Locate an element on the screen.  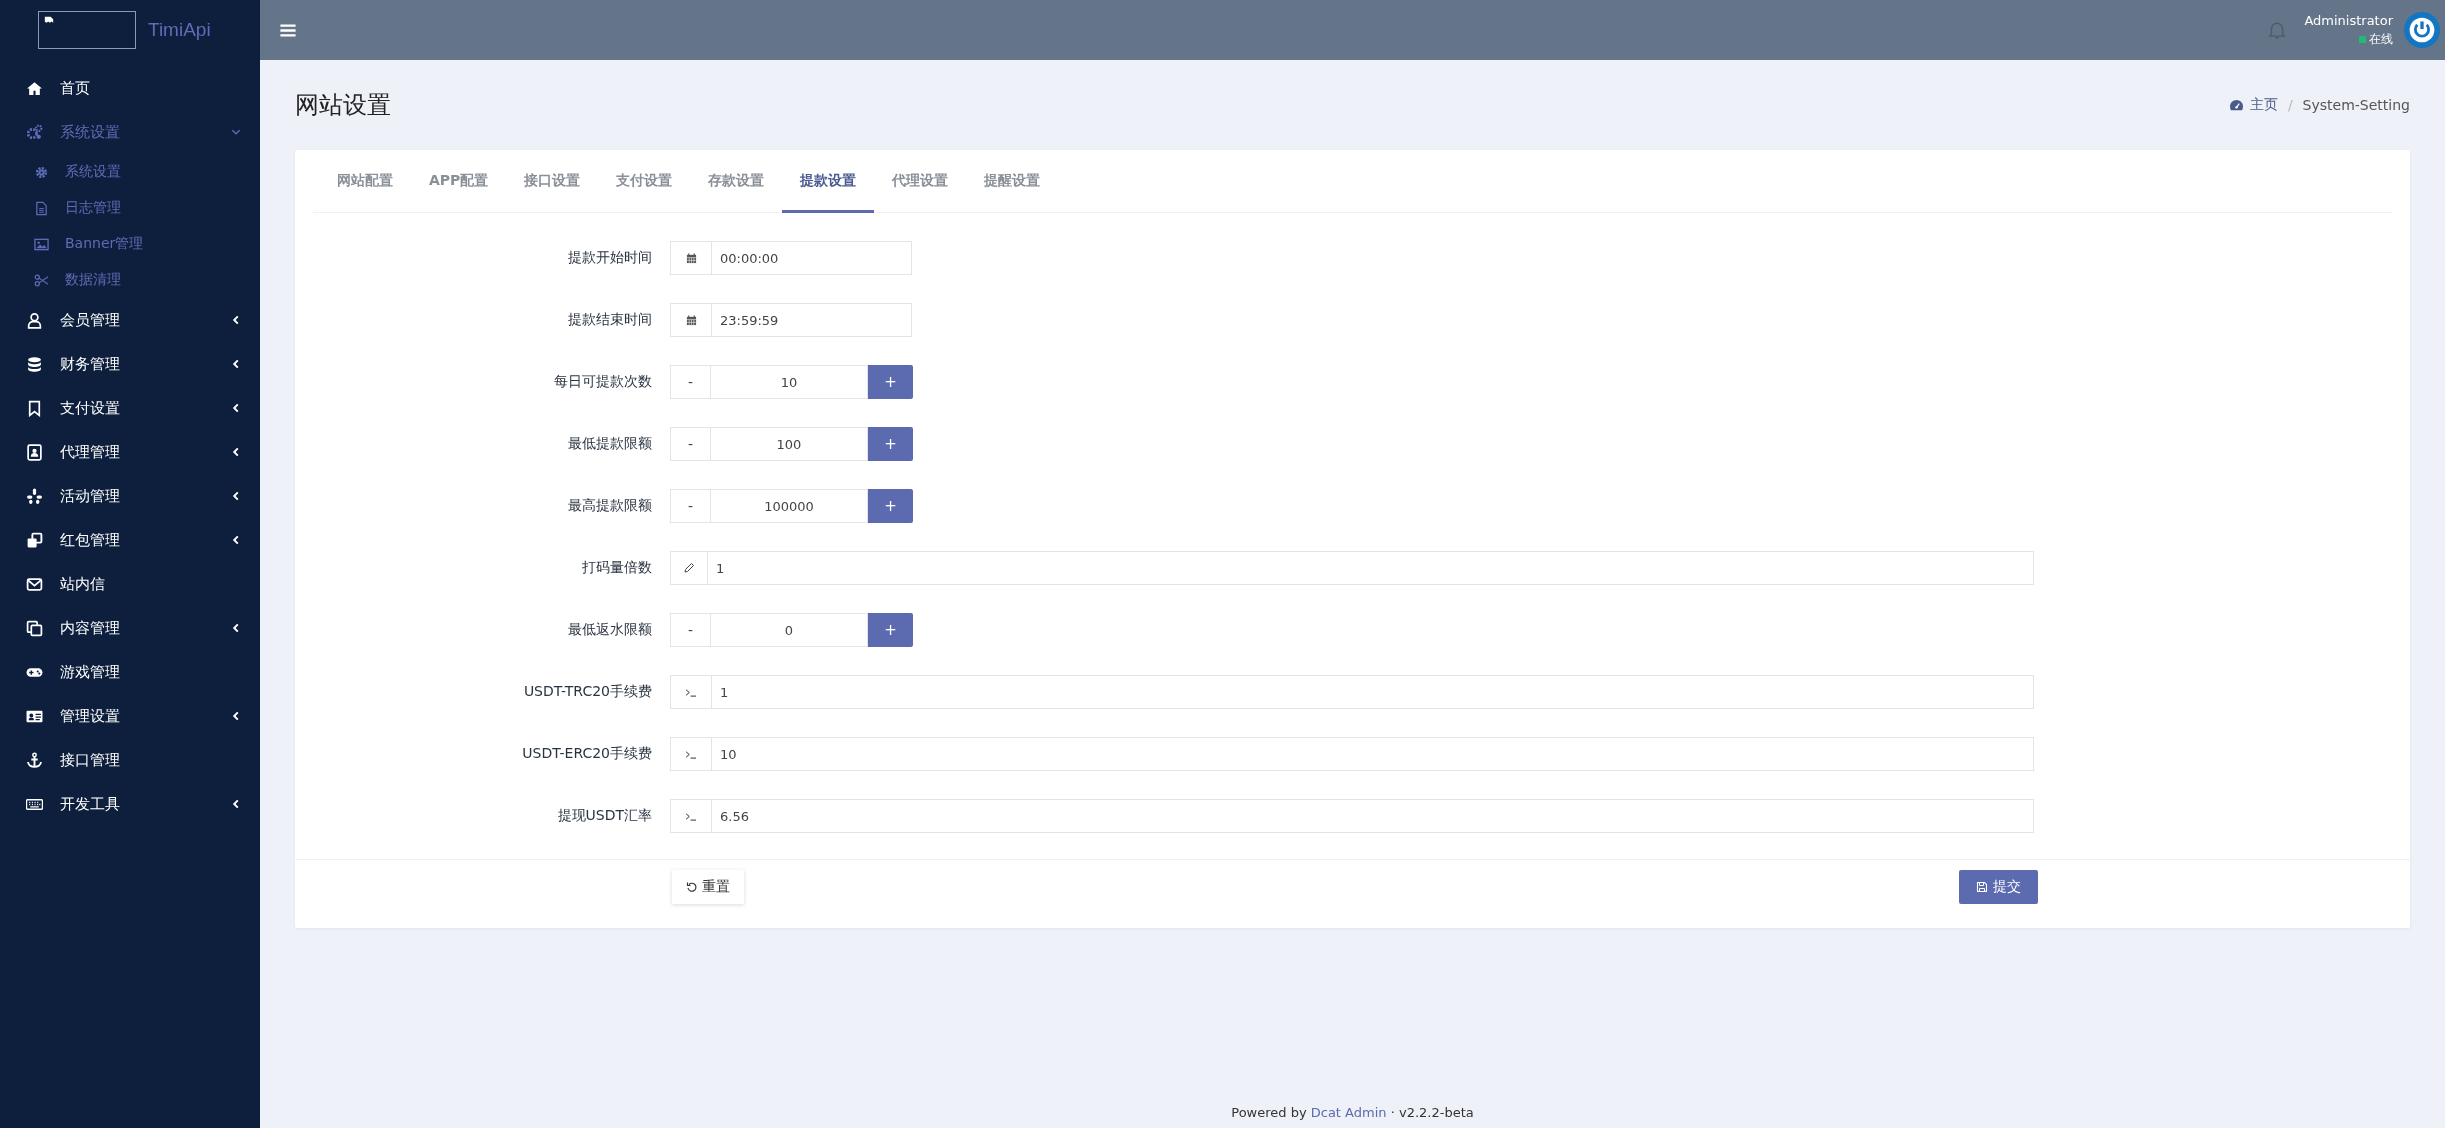
footer-text: Powered by Dcat Admin · v2.2.2-beta is located at coordinates (1352, 1113).